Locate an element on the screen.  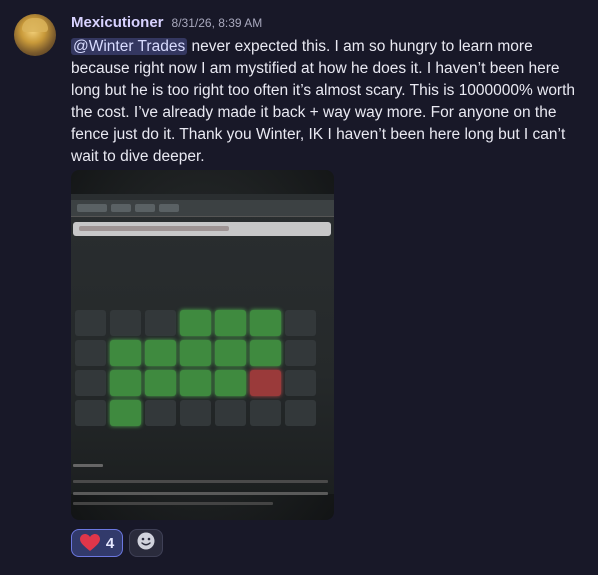
add-reaction-icon is located at coordinates (146, 543).